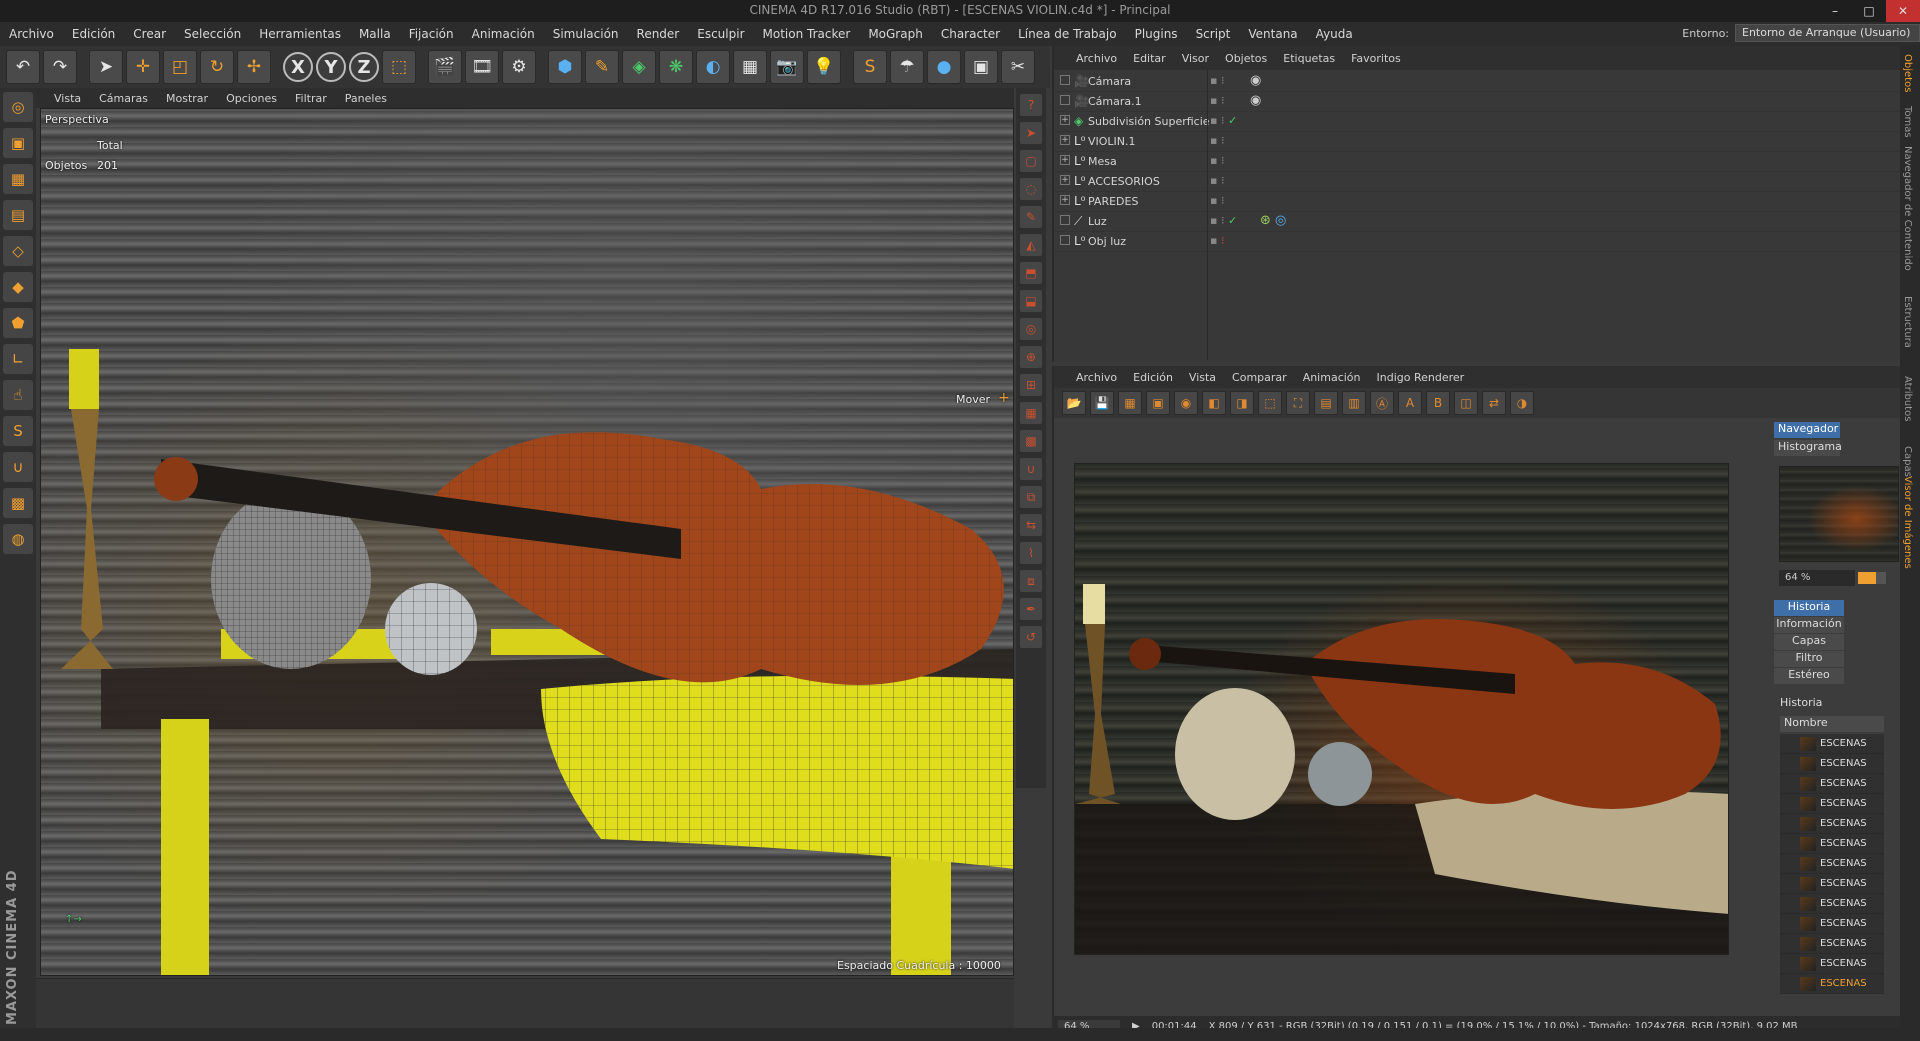  What do you see at coordinates (1031, 161) in the screenshot?
I see `box-select-icon: ▢` at bounding box center [1031, 161].